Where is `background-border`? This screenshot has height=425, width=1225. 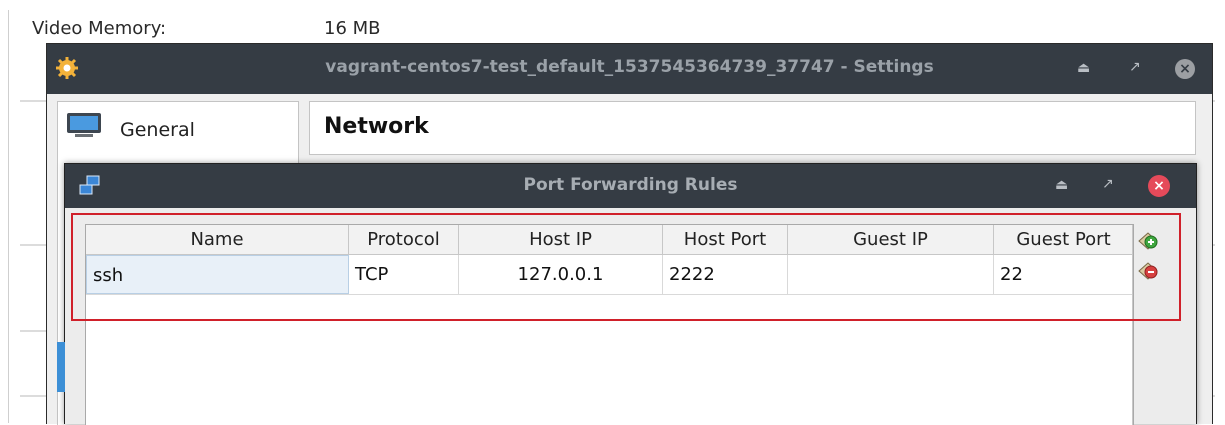 background-border is located at coordinates (8, 216).